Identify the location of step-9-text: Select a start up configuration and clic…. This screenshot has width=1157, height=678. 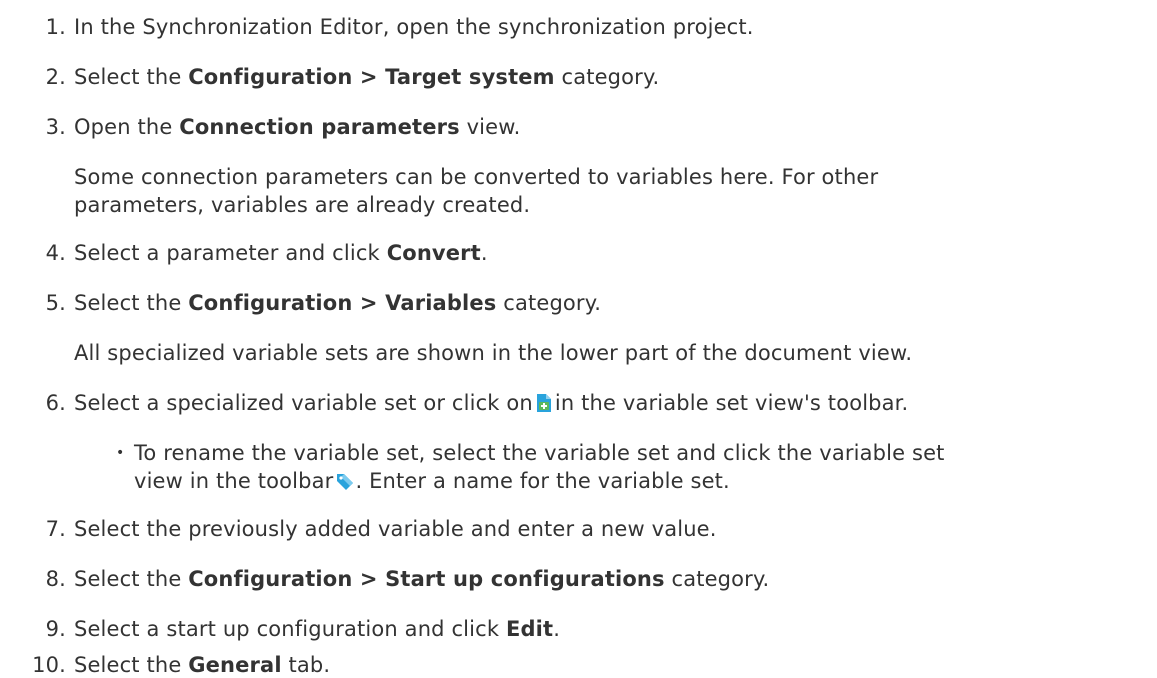
(317, 629).